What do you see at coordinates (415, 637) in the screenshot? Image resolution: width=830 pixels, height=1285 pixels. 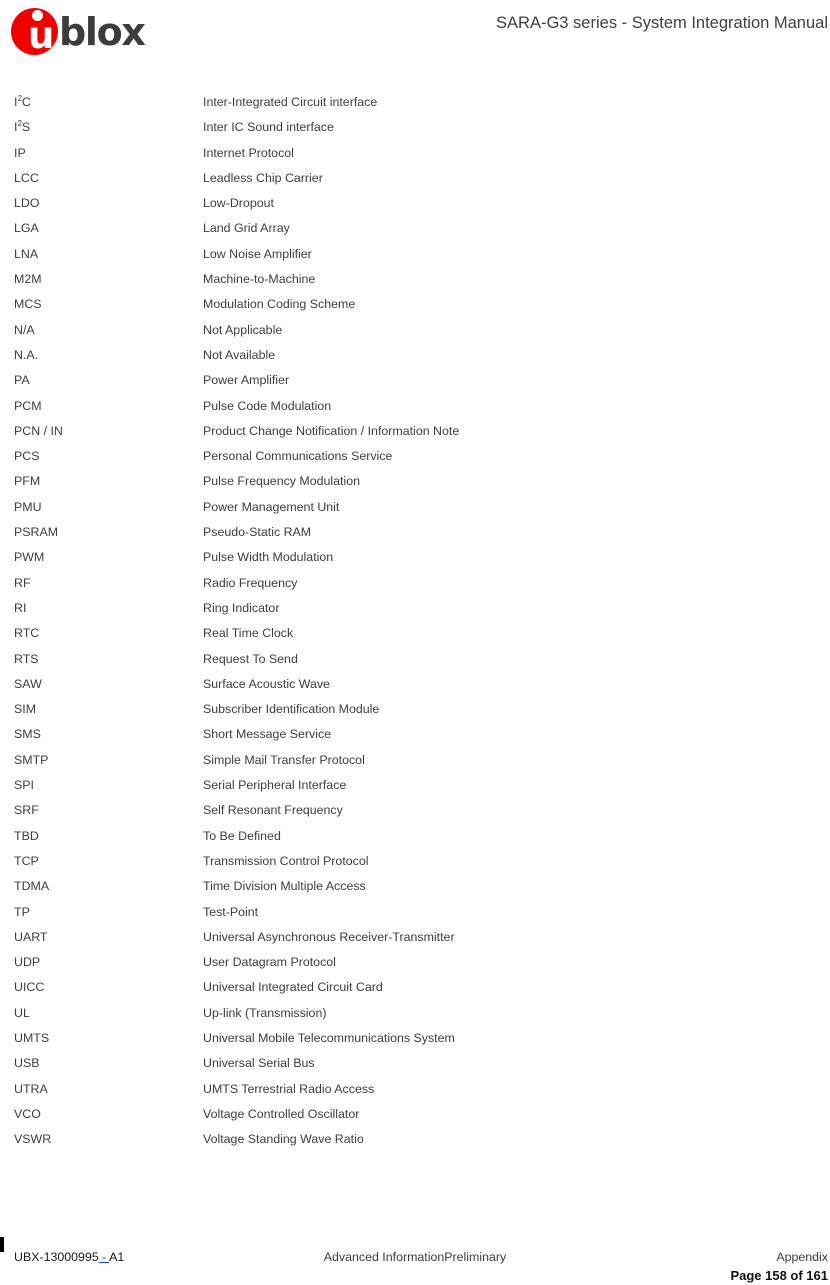 I see `glossary-row: RTC Real Time Clock` at bounding box center [415, 637].